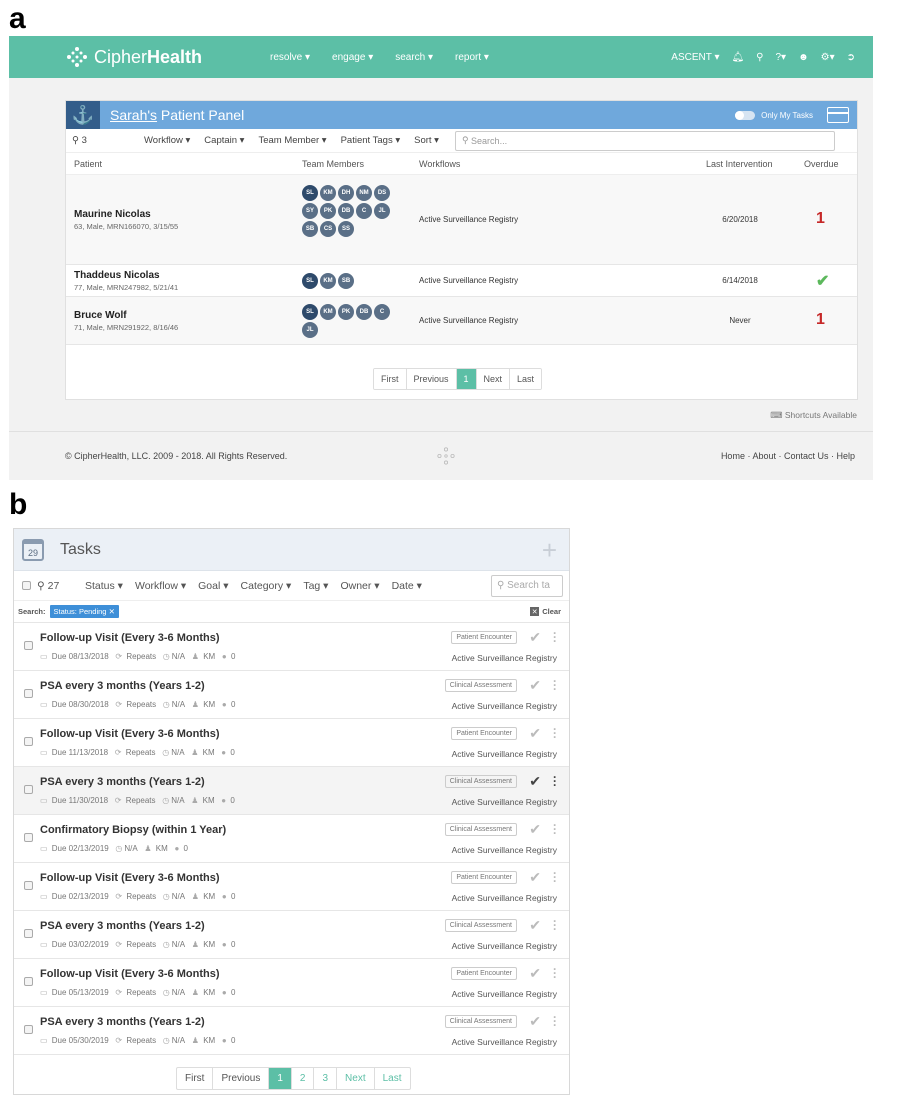  What do you see at coordinates (493, 379) in the screenshot?
I see `page-link: Next` at bounding box center [493, 379].